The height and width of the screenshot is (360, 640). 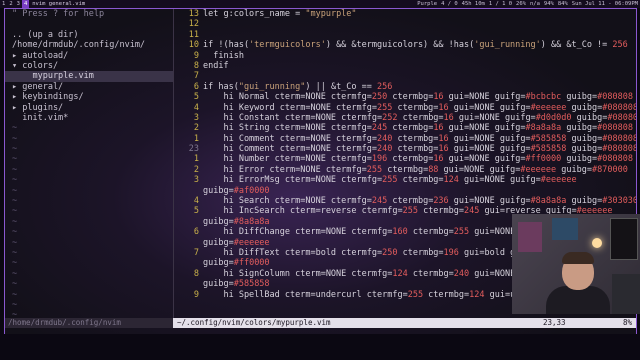 I want to click on code-line: 7, so click(x=405, y=76).